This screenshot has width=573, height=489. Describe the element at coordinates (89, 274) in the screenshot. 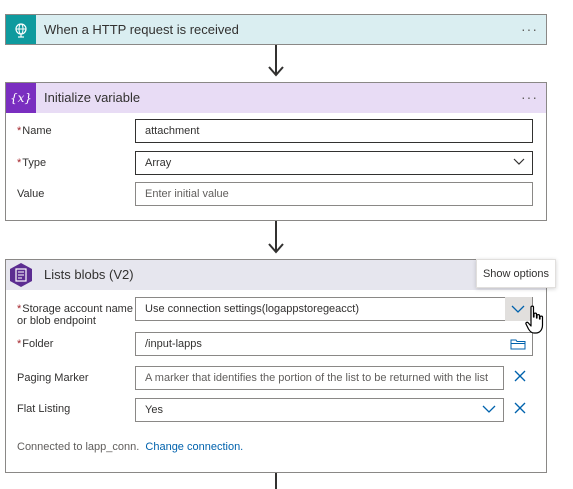

I see `card-title: Lists blobs (V2)` at that location.